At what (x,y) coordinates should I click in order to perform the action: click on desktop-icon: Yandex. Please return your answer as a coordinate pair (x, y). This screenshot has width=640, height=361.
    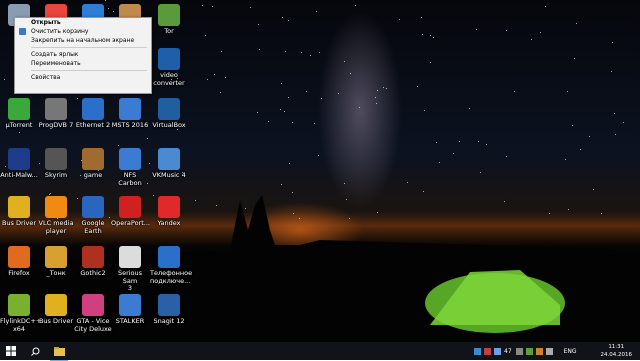
    Looking at the image, I should click on (169, 212).